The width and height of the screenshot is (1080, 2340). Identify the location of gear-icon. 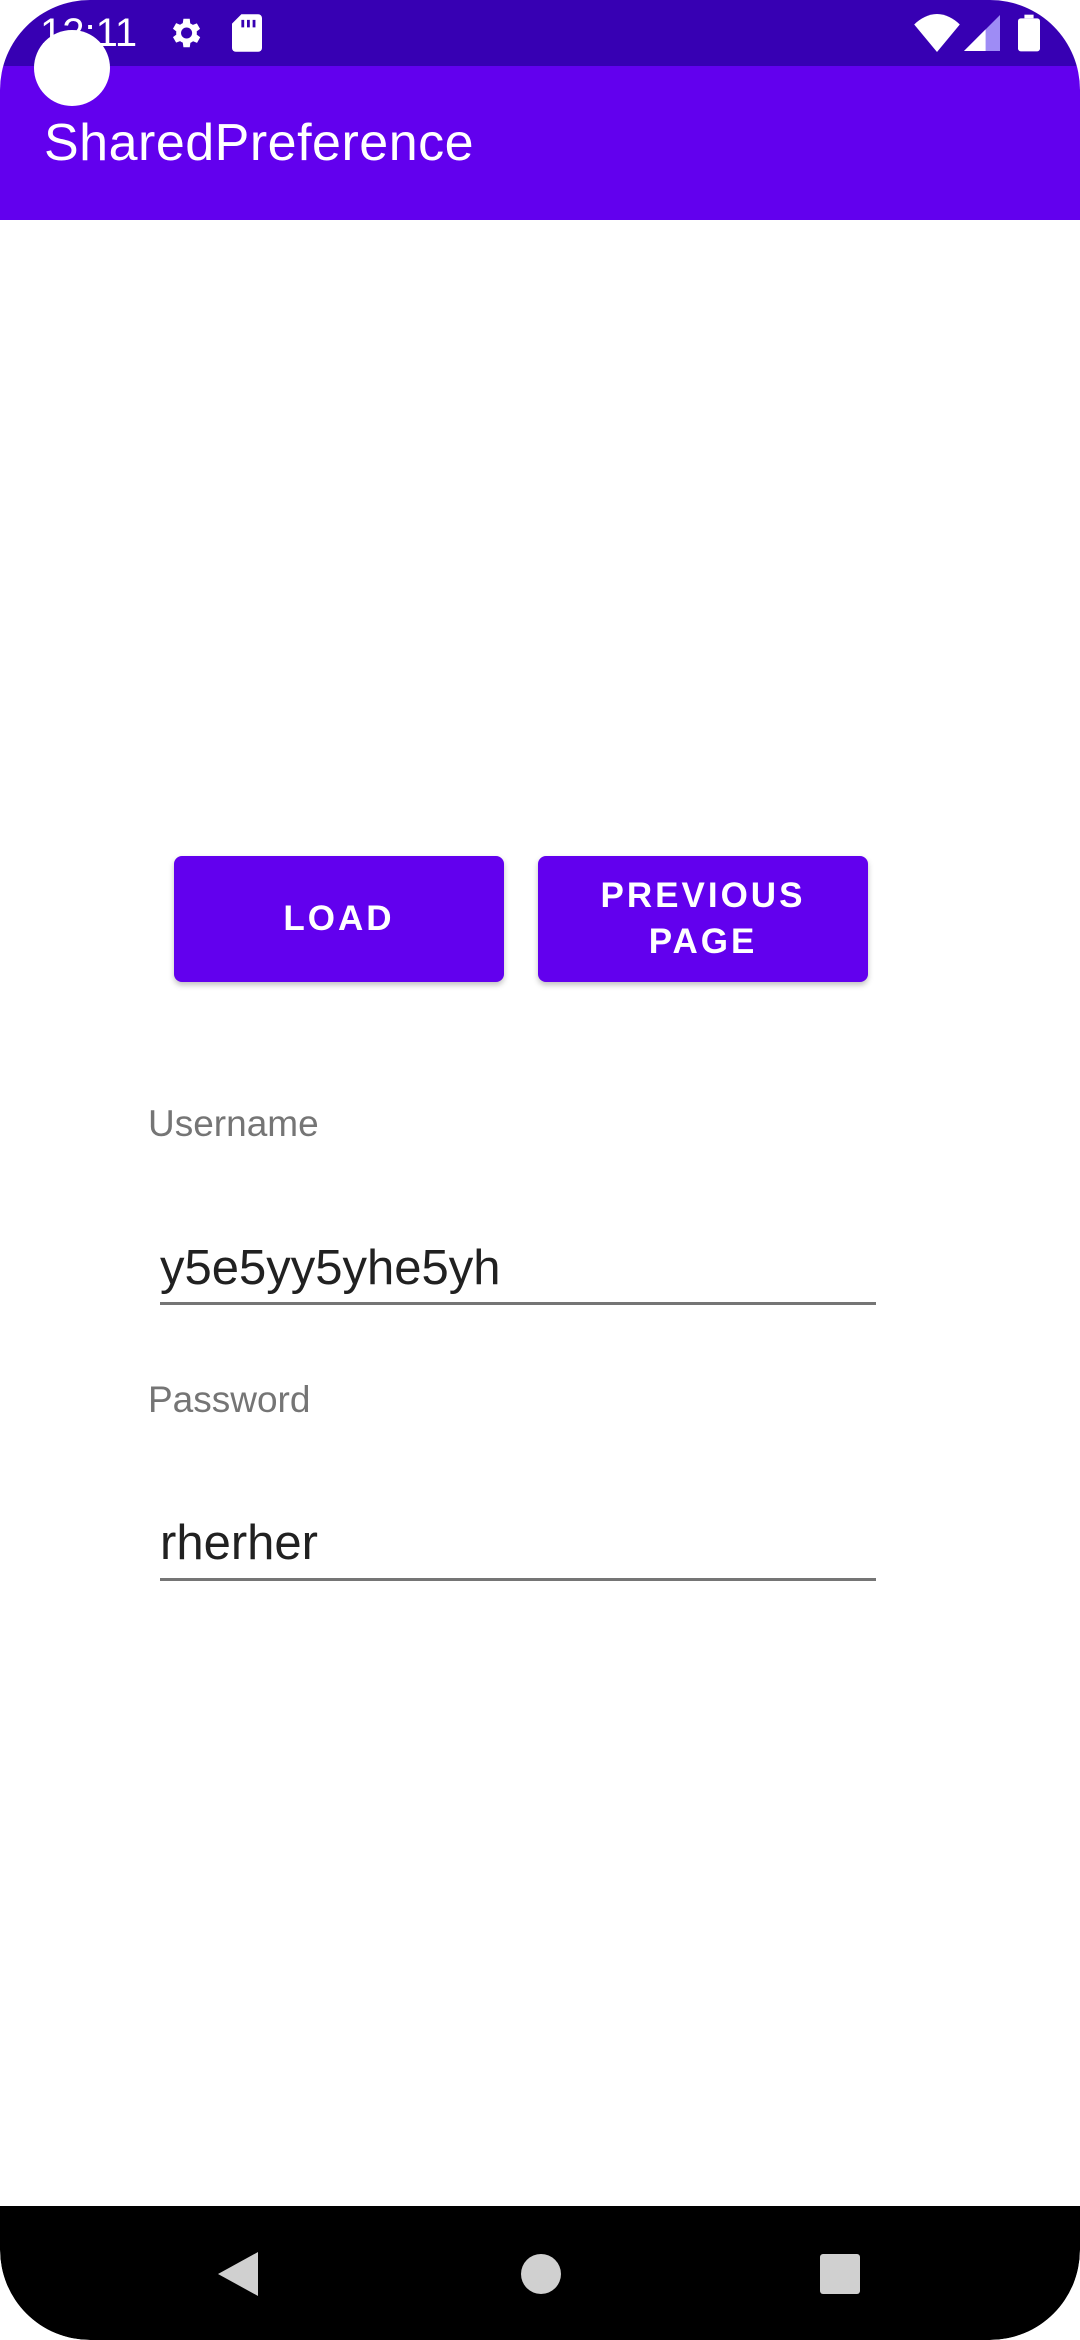
(185, 33).